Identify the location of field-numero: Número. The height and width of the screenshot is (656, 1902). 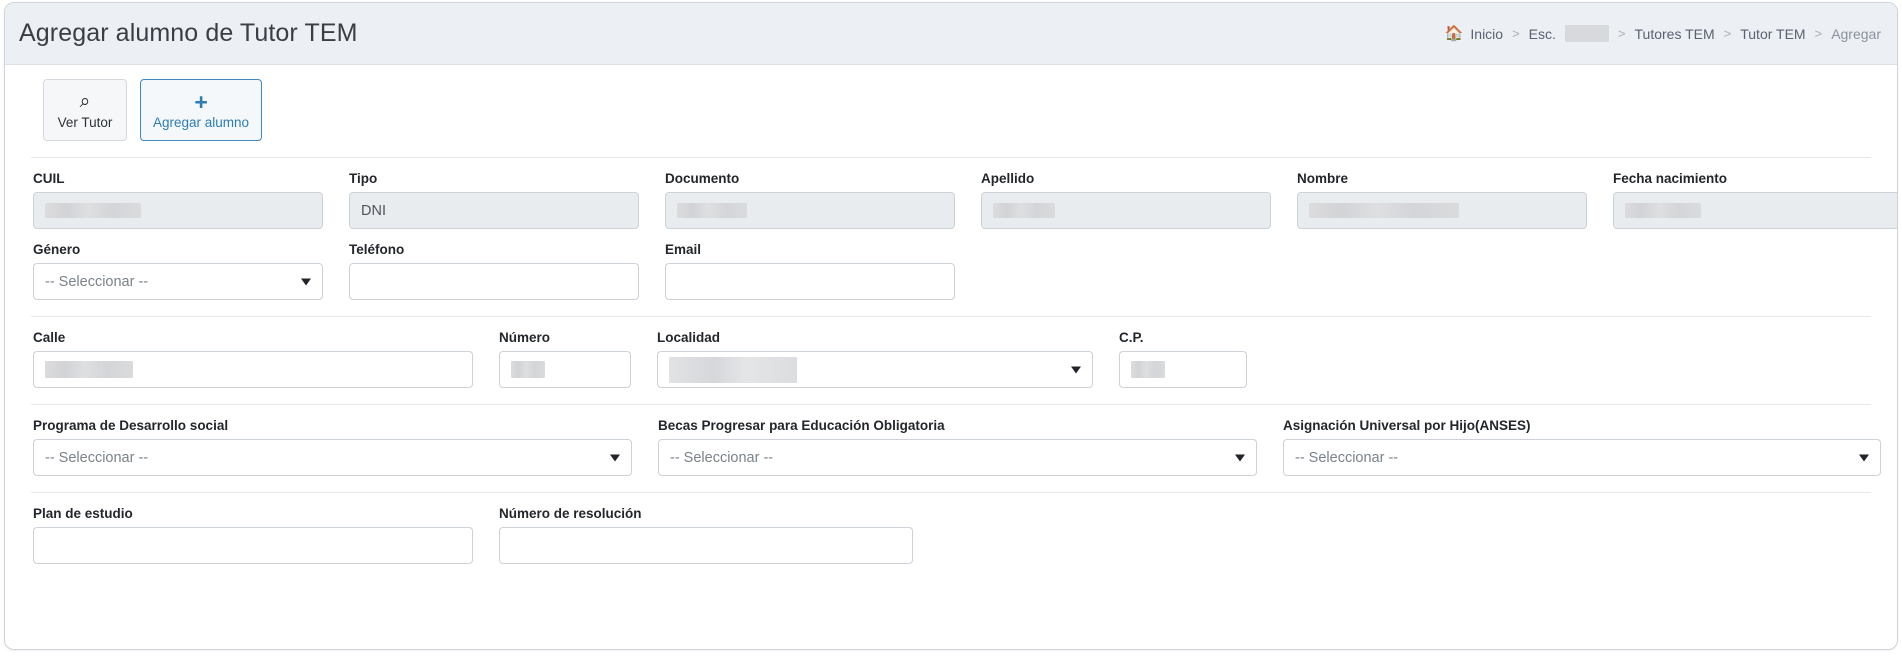
(578, 359).